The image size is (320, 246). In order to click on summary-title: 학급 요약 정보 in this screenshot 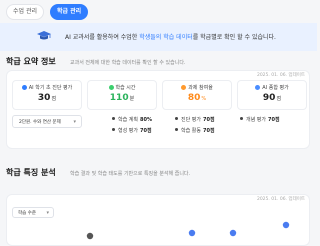, I will do `click(31, 61)`.